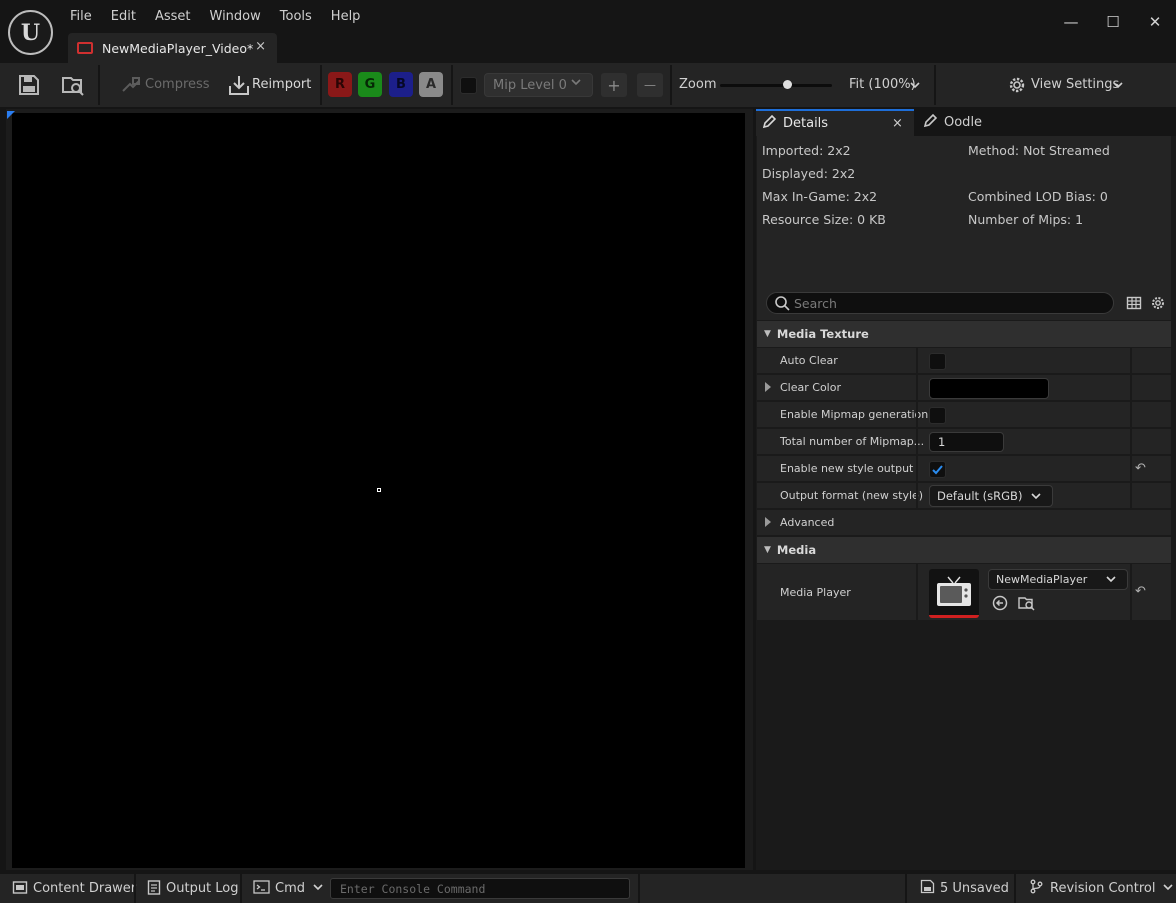 This screenshot has height=903, width=1176. Describe the element at coordinates (74, 888) in the screenshot. I see `content-drawer-button: Content Drawer` at that location.